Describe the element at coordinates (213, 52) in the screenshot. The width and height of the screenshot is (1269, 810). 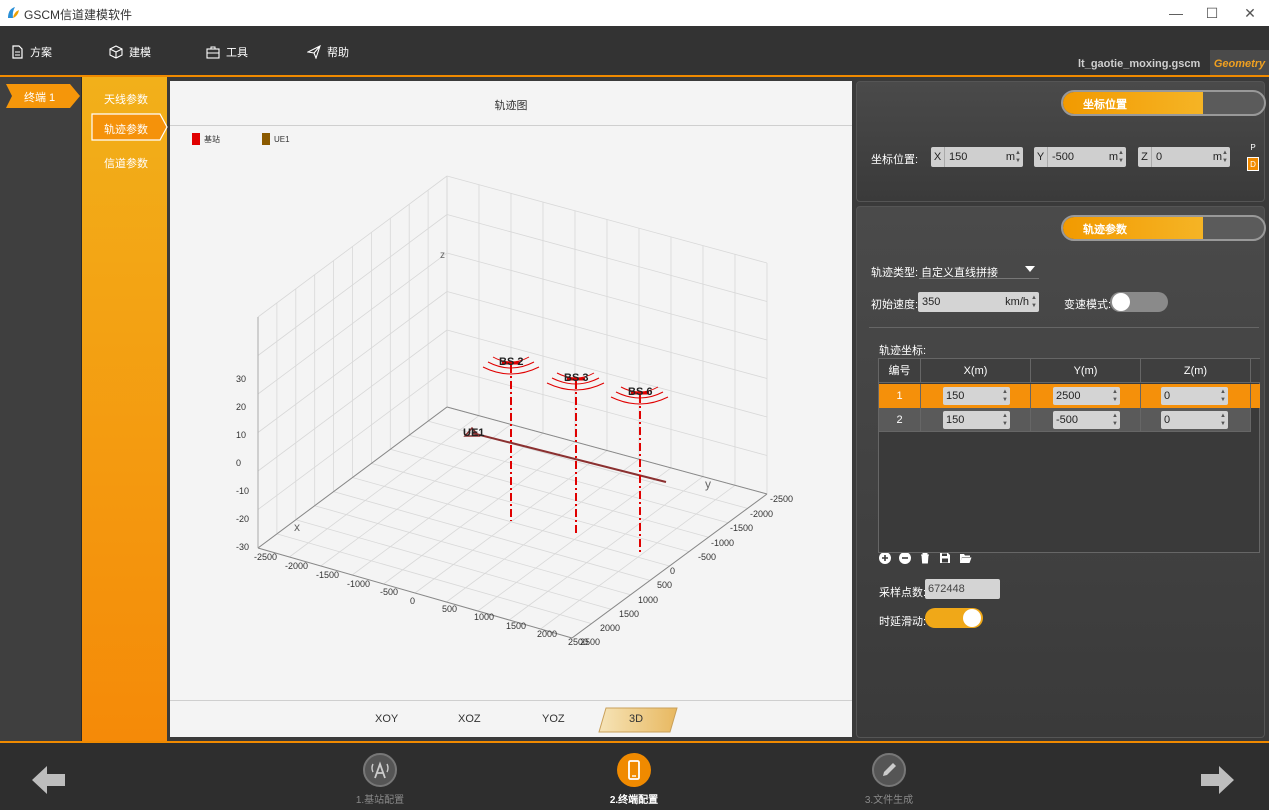
I see `toolbox-icon` at that location.